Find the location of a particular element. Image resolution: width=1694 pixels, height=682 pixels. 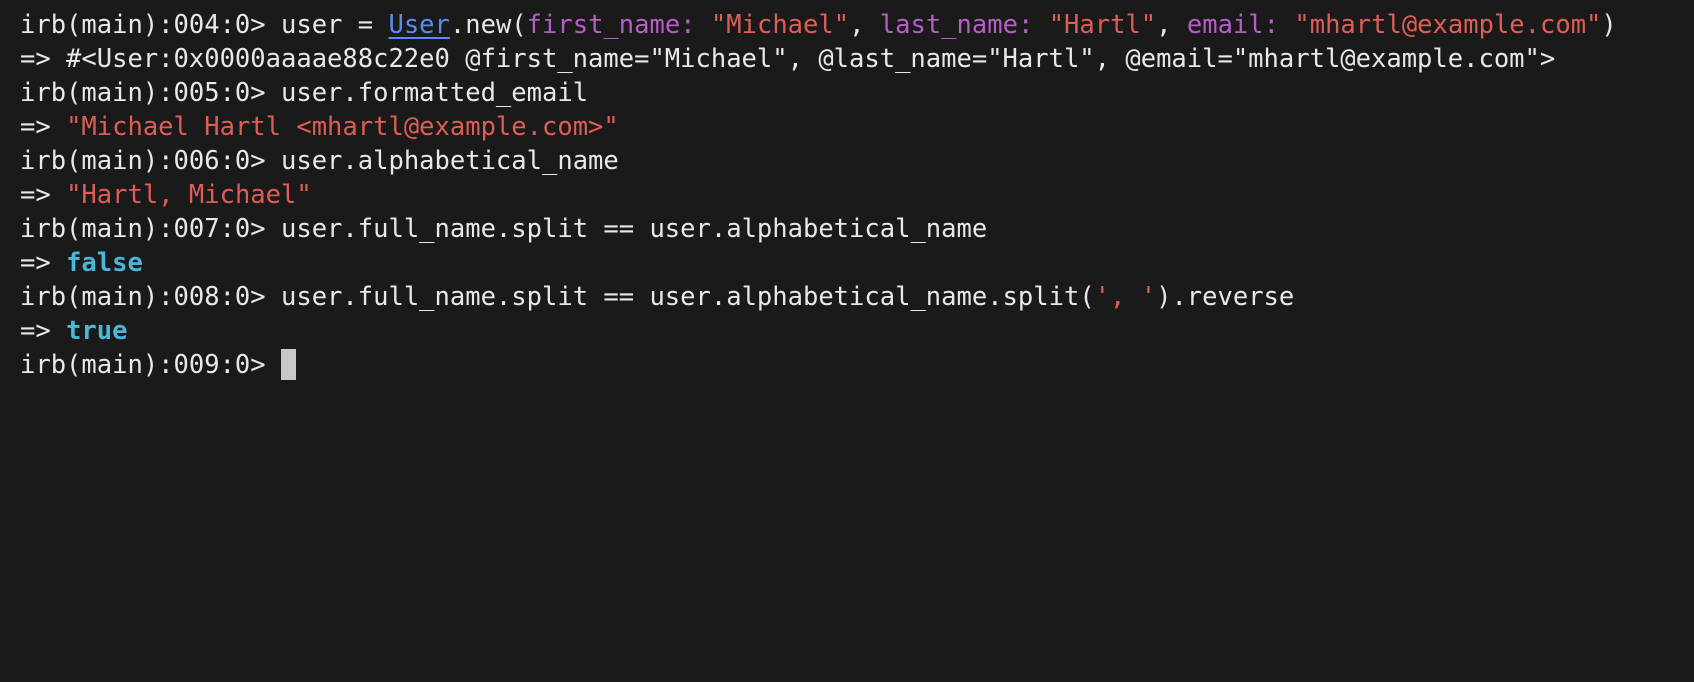

code-text: user = is located at coordinates (335, 25).